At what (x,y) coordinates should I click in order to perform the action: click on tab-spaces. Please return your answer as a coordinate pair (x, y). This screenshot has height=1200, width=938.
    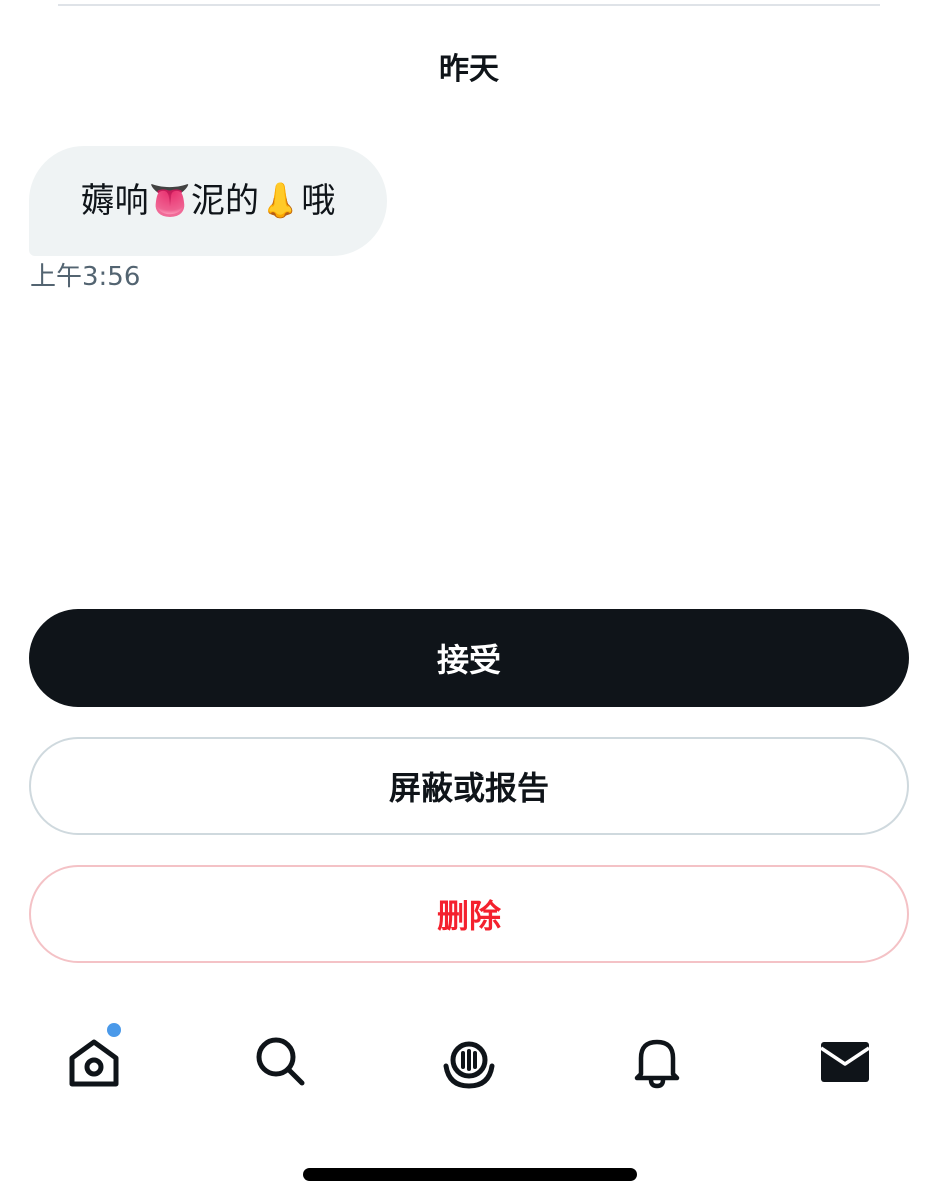
    Looking at the image, I should click on (469, 1062).